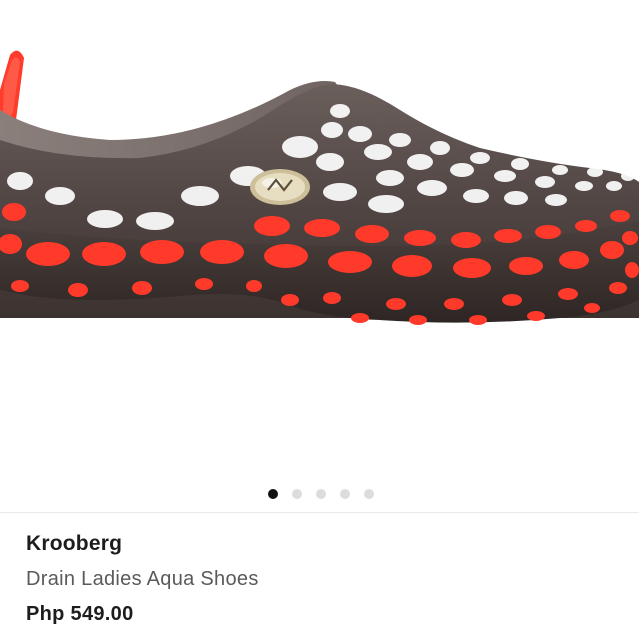  What do you see at coordinates (80, 614) in the screenshot?
I see `product-price: Php 549.00` at bounding box center [80, 614].